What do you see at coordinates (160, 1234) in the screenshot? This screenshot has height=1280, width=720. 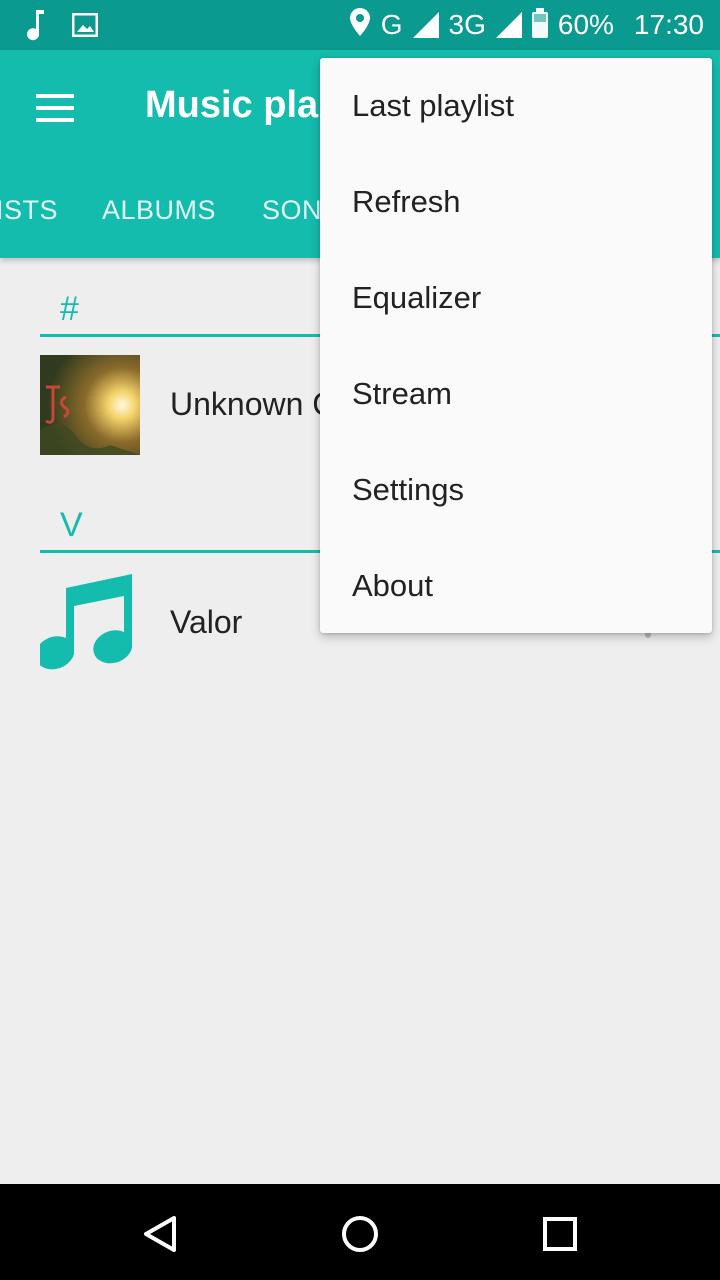 I see `back-icon` at bounding box center [160, 1234].